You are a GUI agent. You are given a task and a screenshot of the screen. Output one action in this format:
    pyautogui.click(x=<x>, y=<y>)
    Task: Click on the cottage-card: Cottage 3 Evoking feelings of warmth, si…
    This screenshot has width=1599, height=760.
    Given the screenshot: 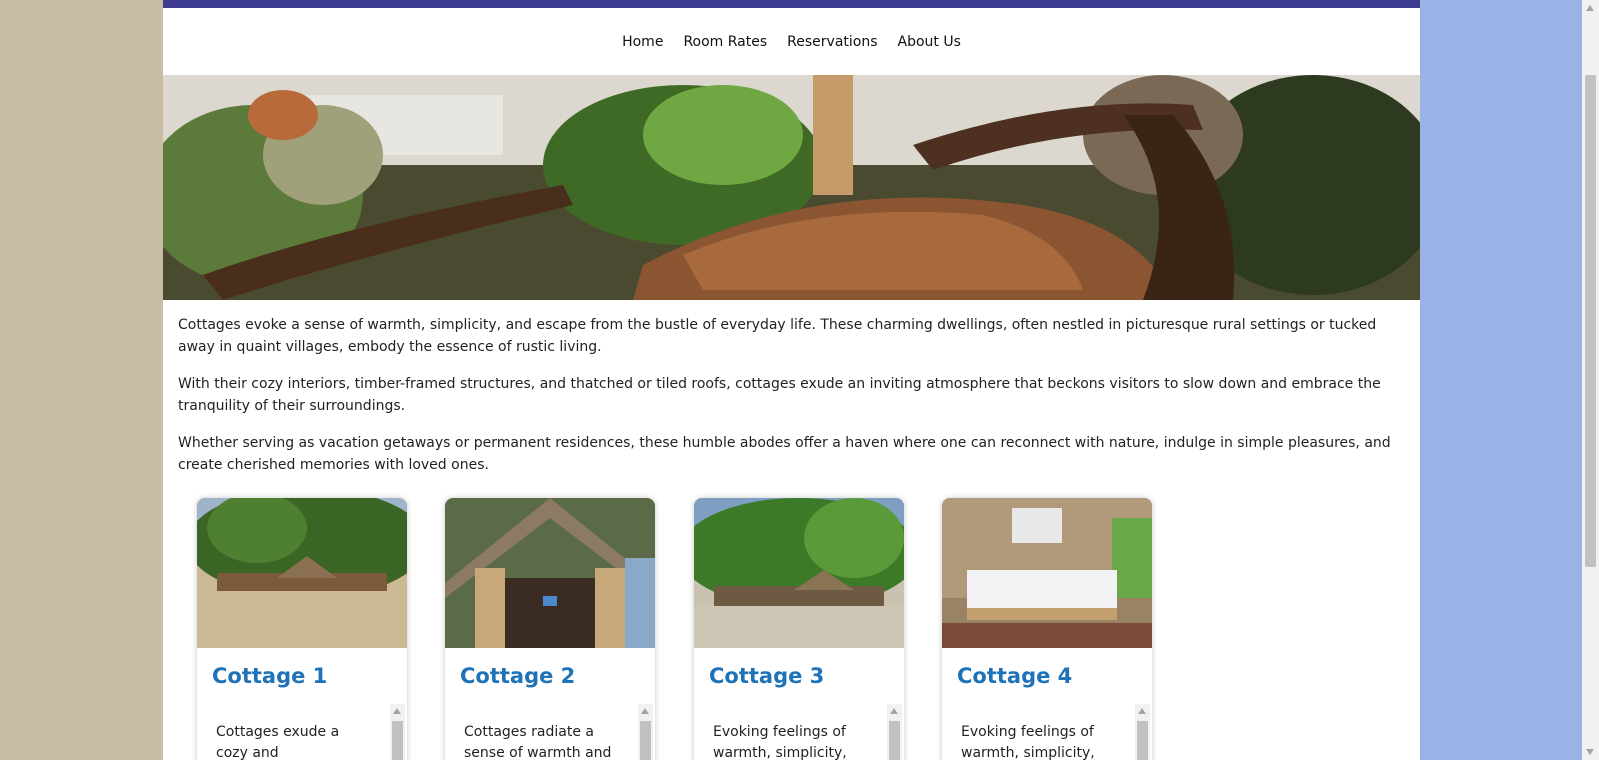 What is the action you would take?
    pyautogui.click(x=799, y=629)
    